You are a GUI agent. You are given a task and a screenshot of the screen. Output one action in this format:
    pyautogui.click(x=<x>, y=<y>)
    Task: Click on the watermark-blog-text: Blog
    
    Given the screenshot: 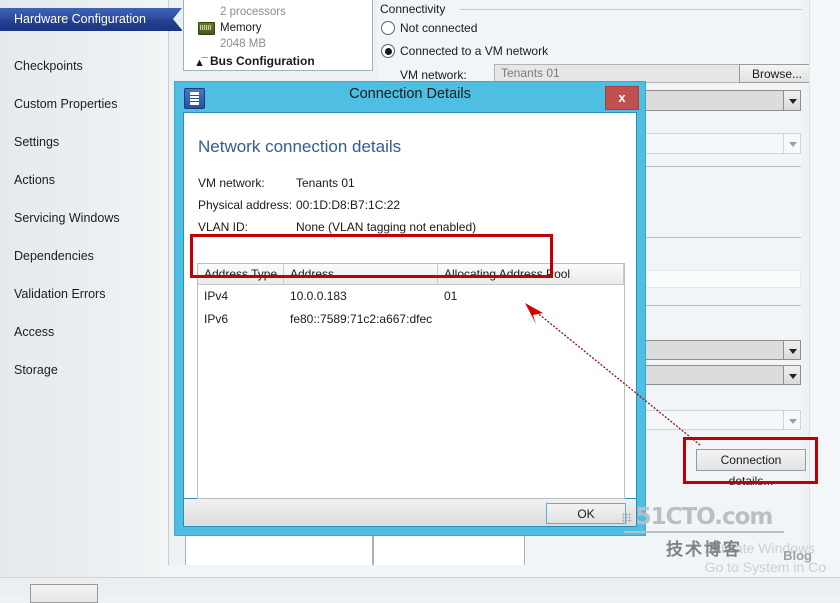 What is the action you would take?
    pyautogui.click(x=797, y=555)
    